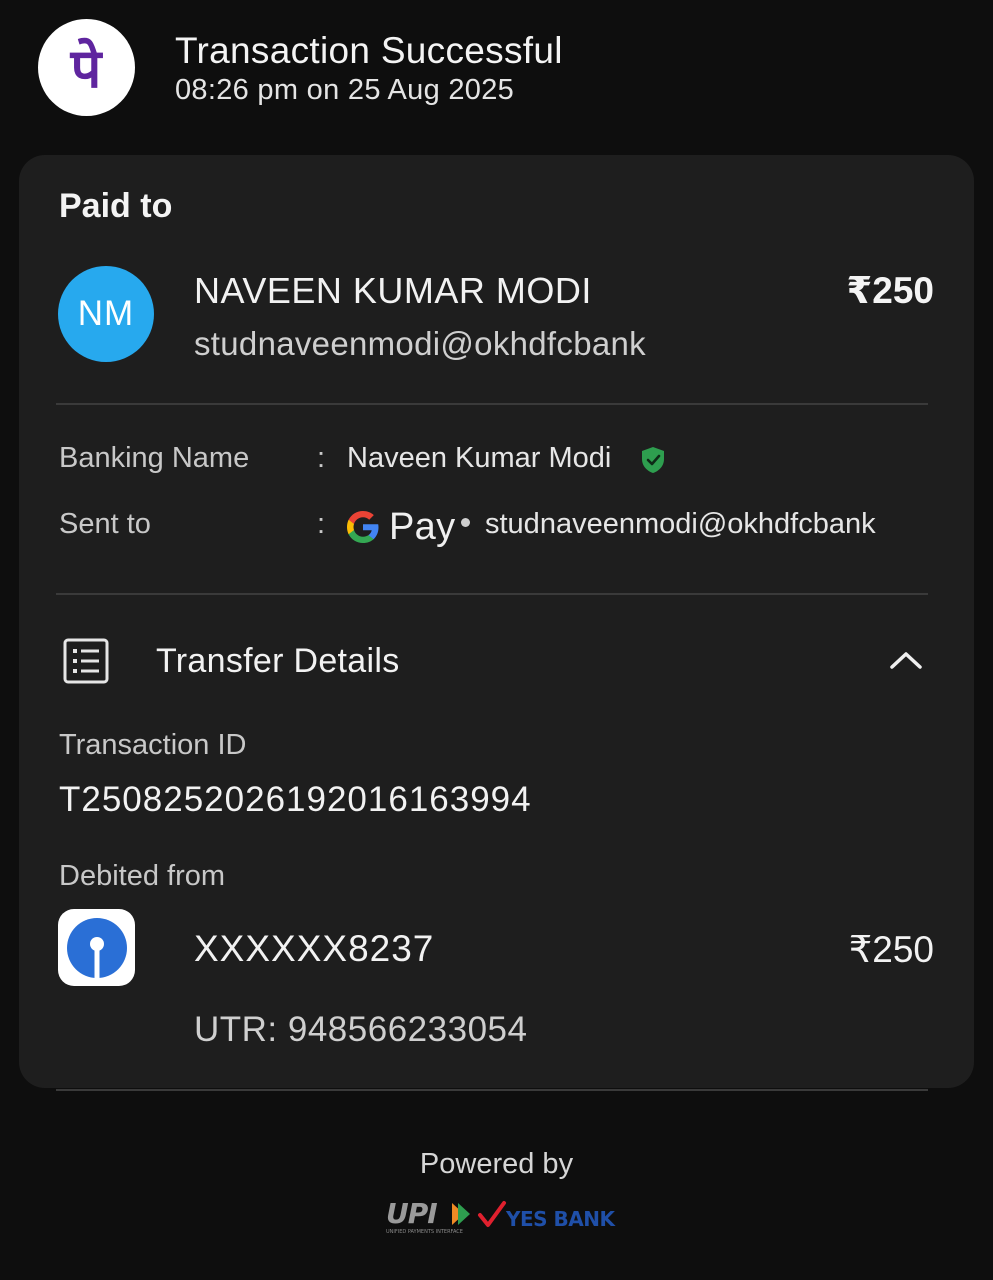 The width and height of the screenshot is (993, 1280). What do you see at coordinates (422, 526) in the screenshot?
I see `gpay-pay-text: Pay` at bounding box center [422, 526].